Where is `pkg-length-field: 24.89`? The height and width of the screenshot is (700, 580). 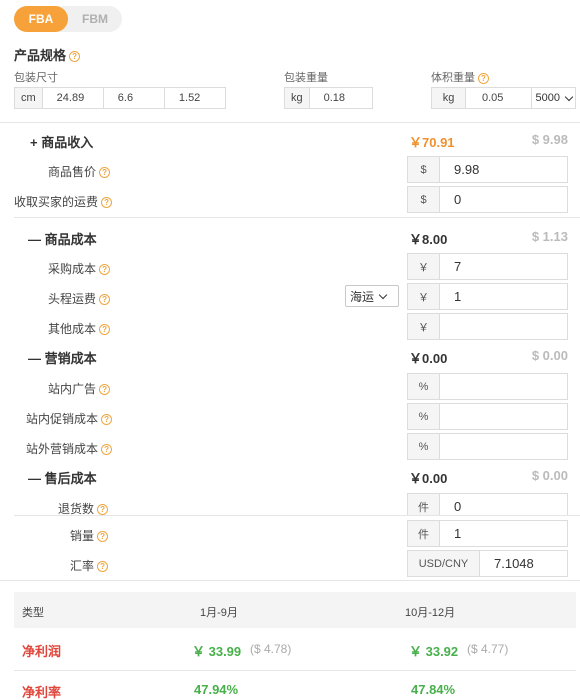
pkg-length-field: 24.89 is located at coordinates (73, 98).